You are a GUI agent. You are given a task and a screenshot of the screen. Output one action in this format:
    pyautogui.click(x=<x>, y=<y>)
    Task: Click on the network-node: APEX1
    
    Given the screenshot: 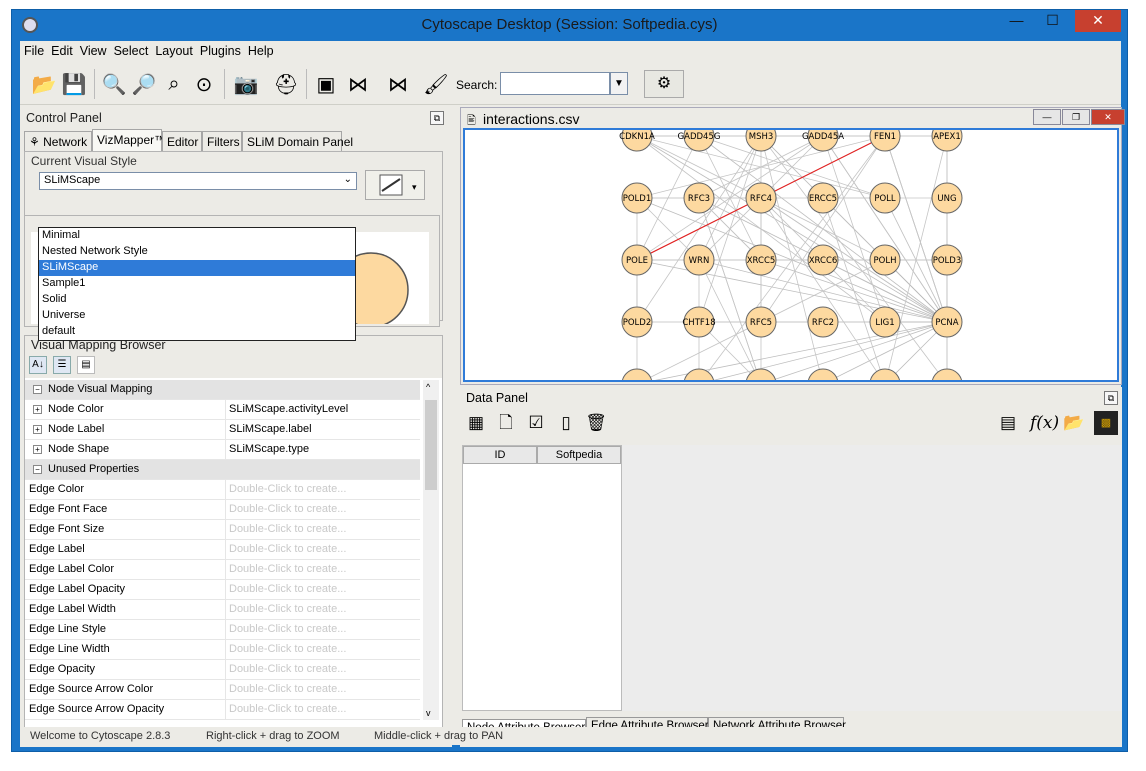 What is the action you would take?
    pyautogui.click(x=947, y=141)
    